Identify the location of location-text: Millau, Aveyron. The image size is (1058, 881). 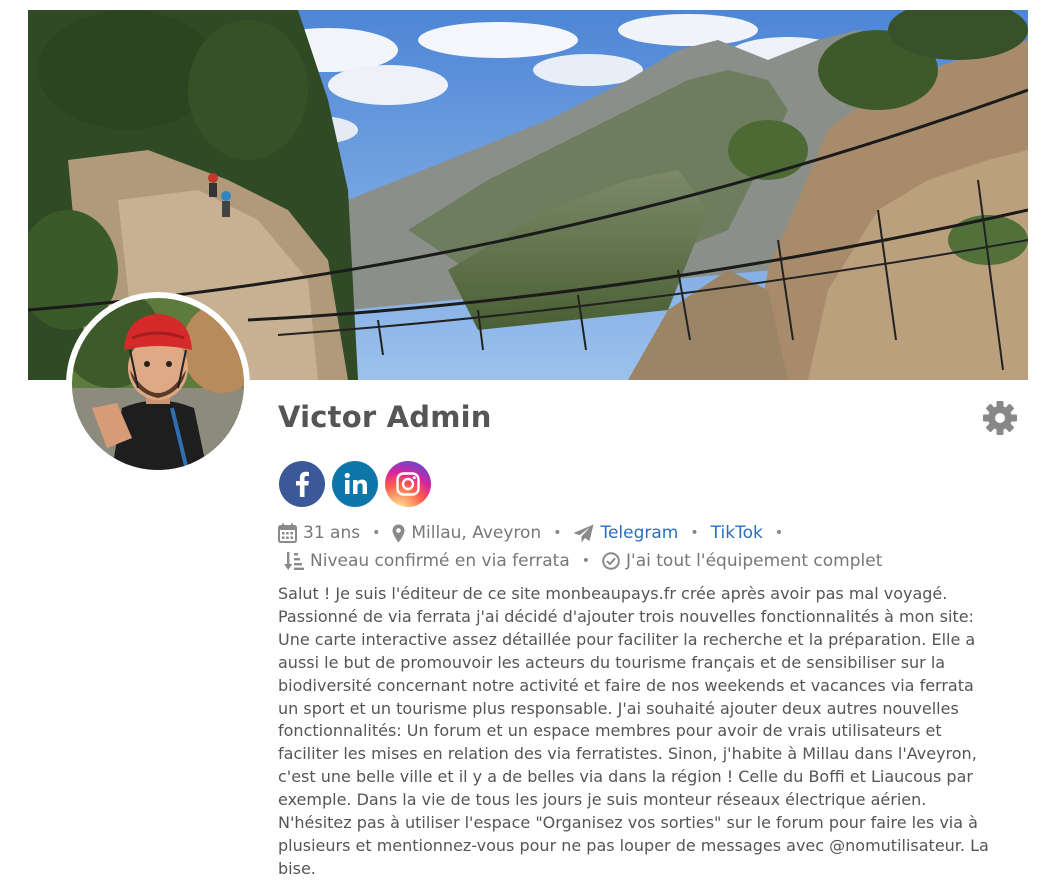
(476, 533).